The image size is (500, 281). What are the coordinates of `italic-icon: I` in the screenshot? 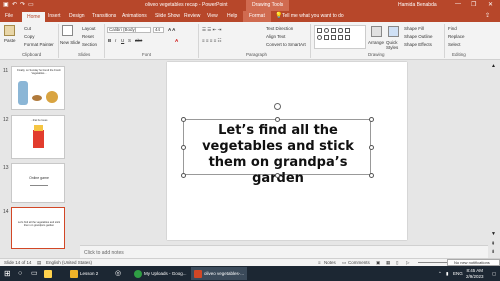 It's located at (115, 40).